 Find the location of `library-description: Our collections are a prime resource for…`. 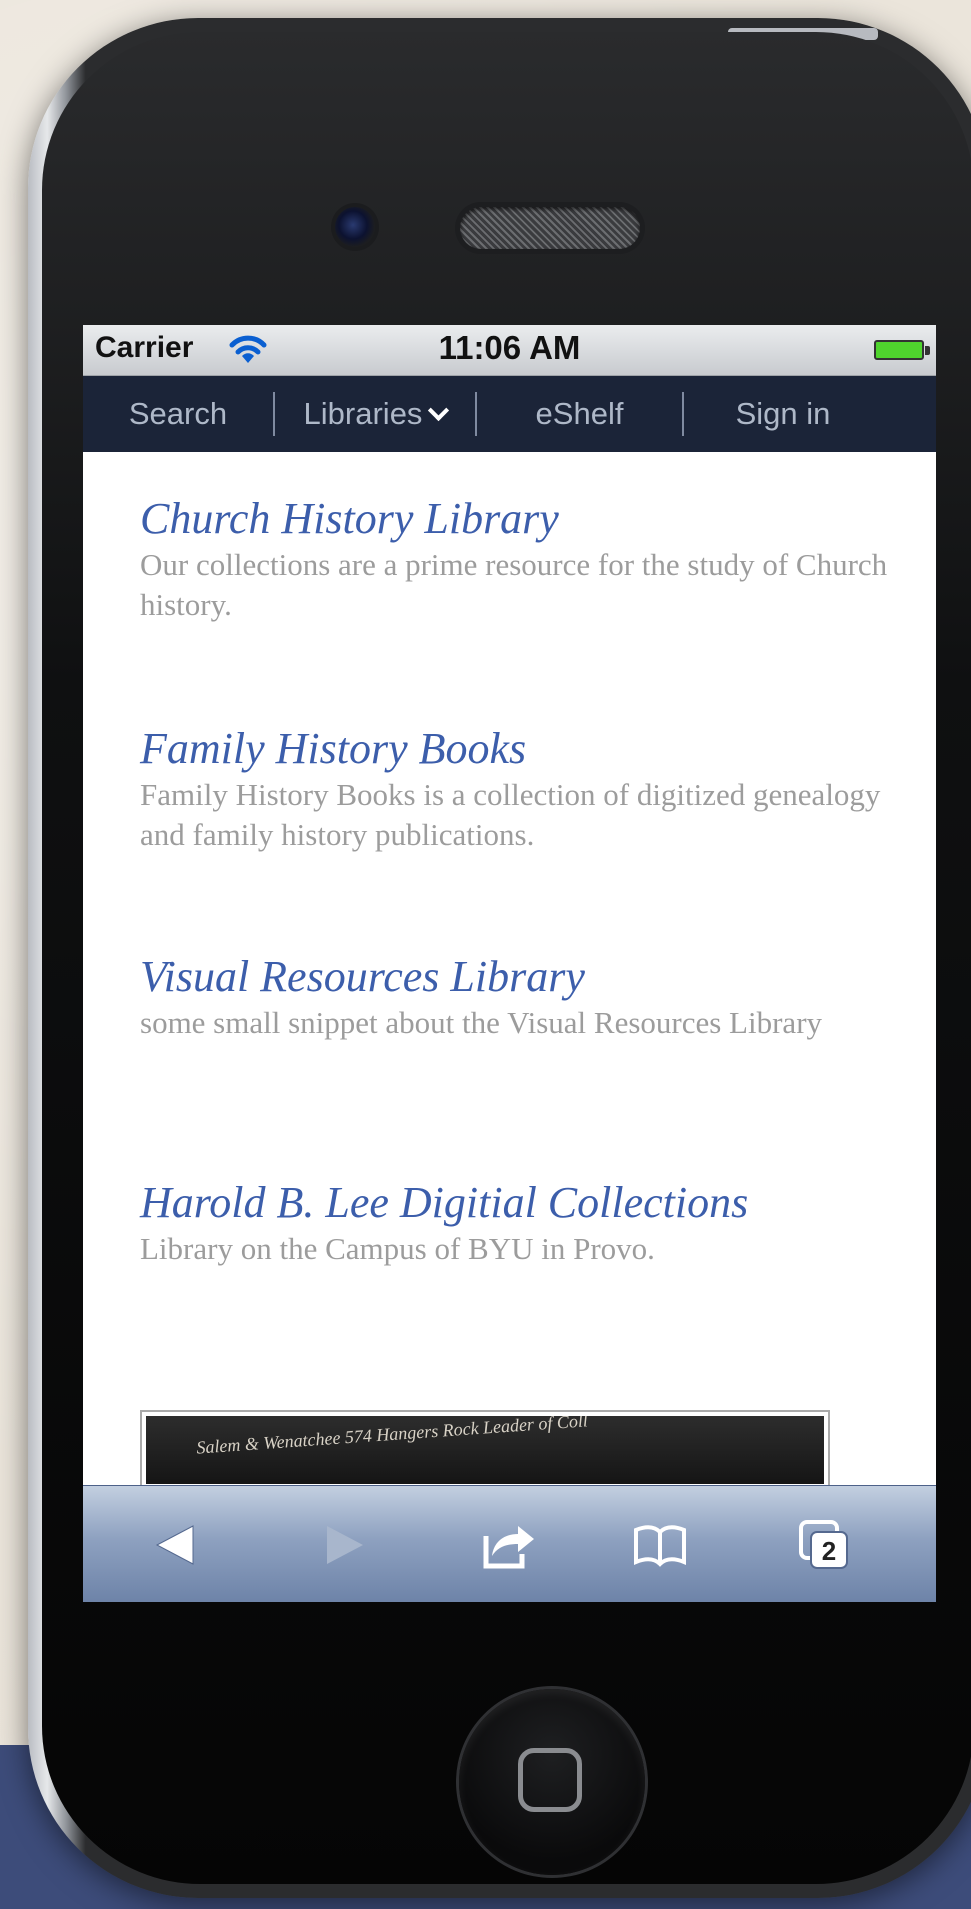

library-description: Our collections are a prime resource for… is located at coordinates (514, 584).